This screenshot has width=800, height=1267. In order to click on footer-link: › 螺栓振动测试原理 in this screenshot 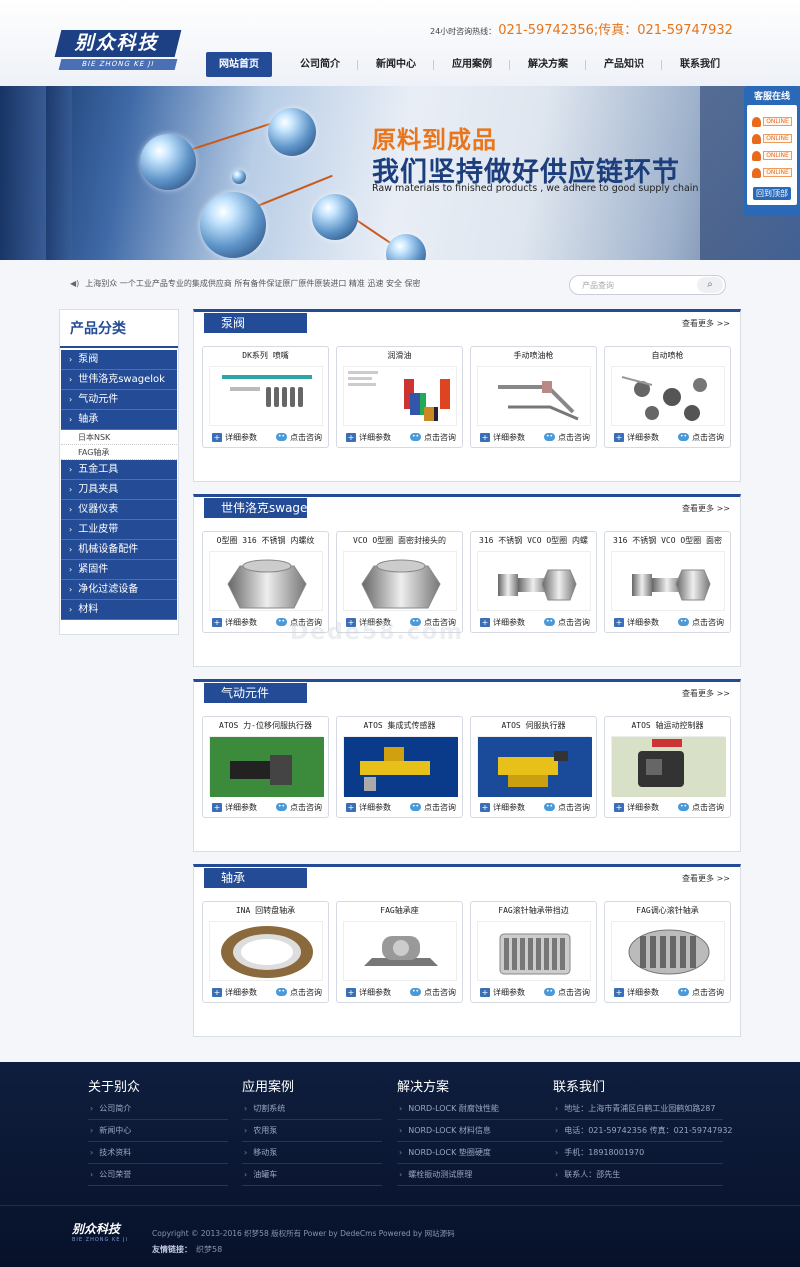, I will do `click(482, 1175)`.